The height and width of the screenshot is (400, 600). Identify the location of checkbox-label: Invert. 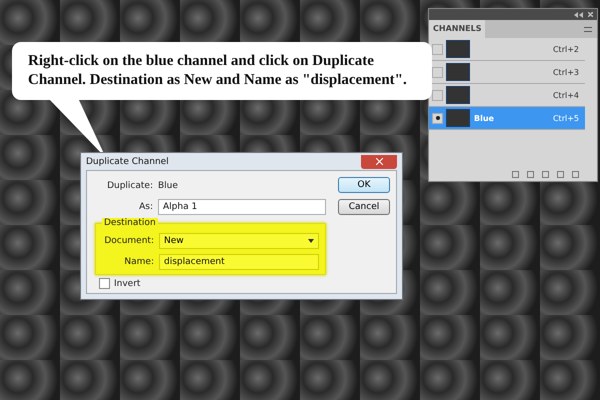
(127, 283).